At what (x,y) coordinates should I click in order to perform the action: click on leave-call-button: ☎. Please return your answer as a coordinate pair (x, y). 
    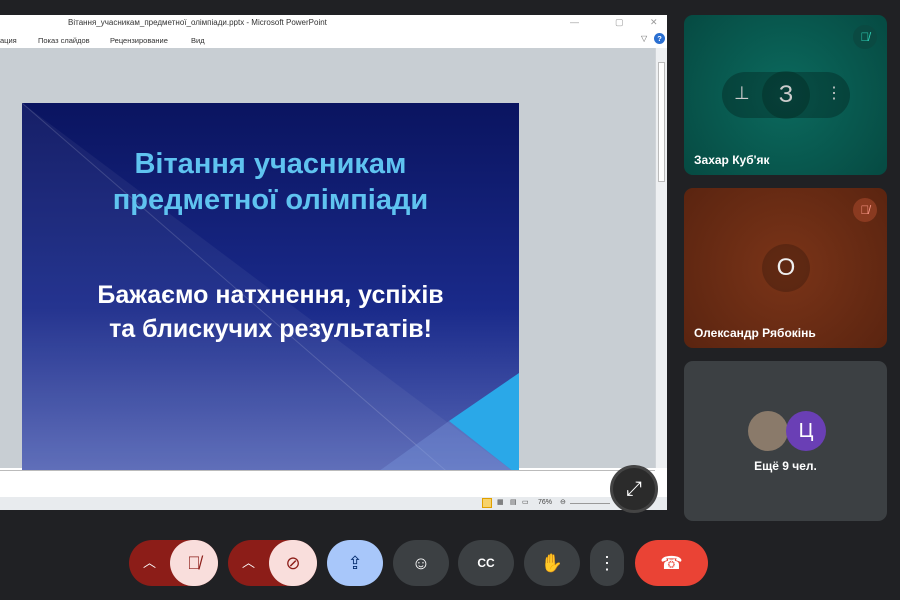
    Looking at the image, I should click on (671, 563).